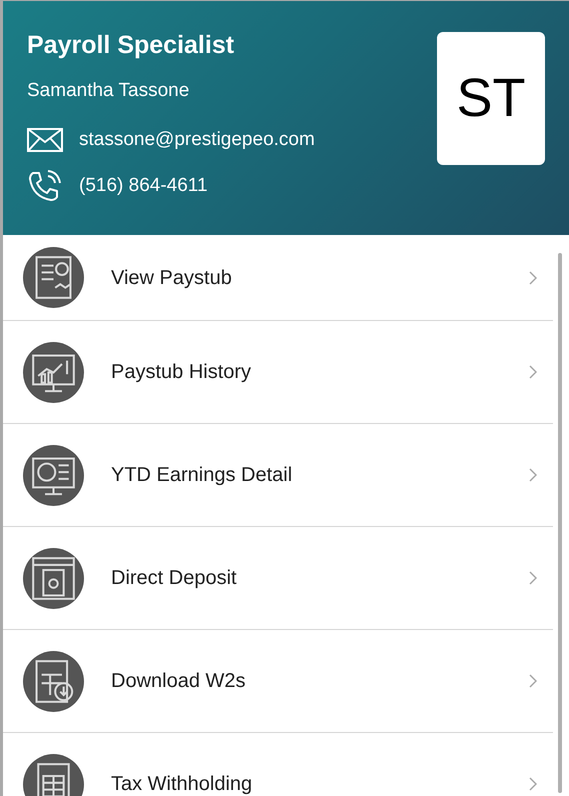 This screenshot has width=569, height=796. What do you see at coordinates (278, 578) in the screenshot?
I see `menu-item: Direct Deposit` at bounding box center [278, 578].